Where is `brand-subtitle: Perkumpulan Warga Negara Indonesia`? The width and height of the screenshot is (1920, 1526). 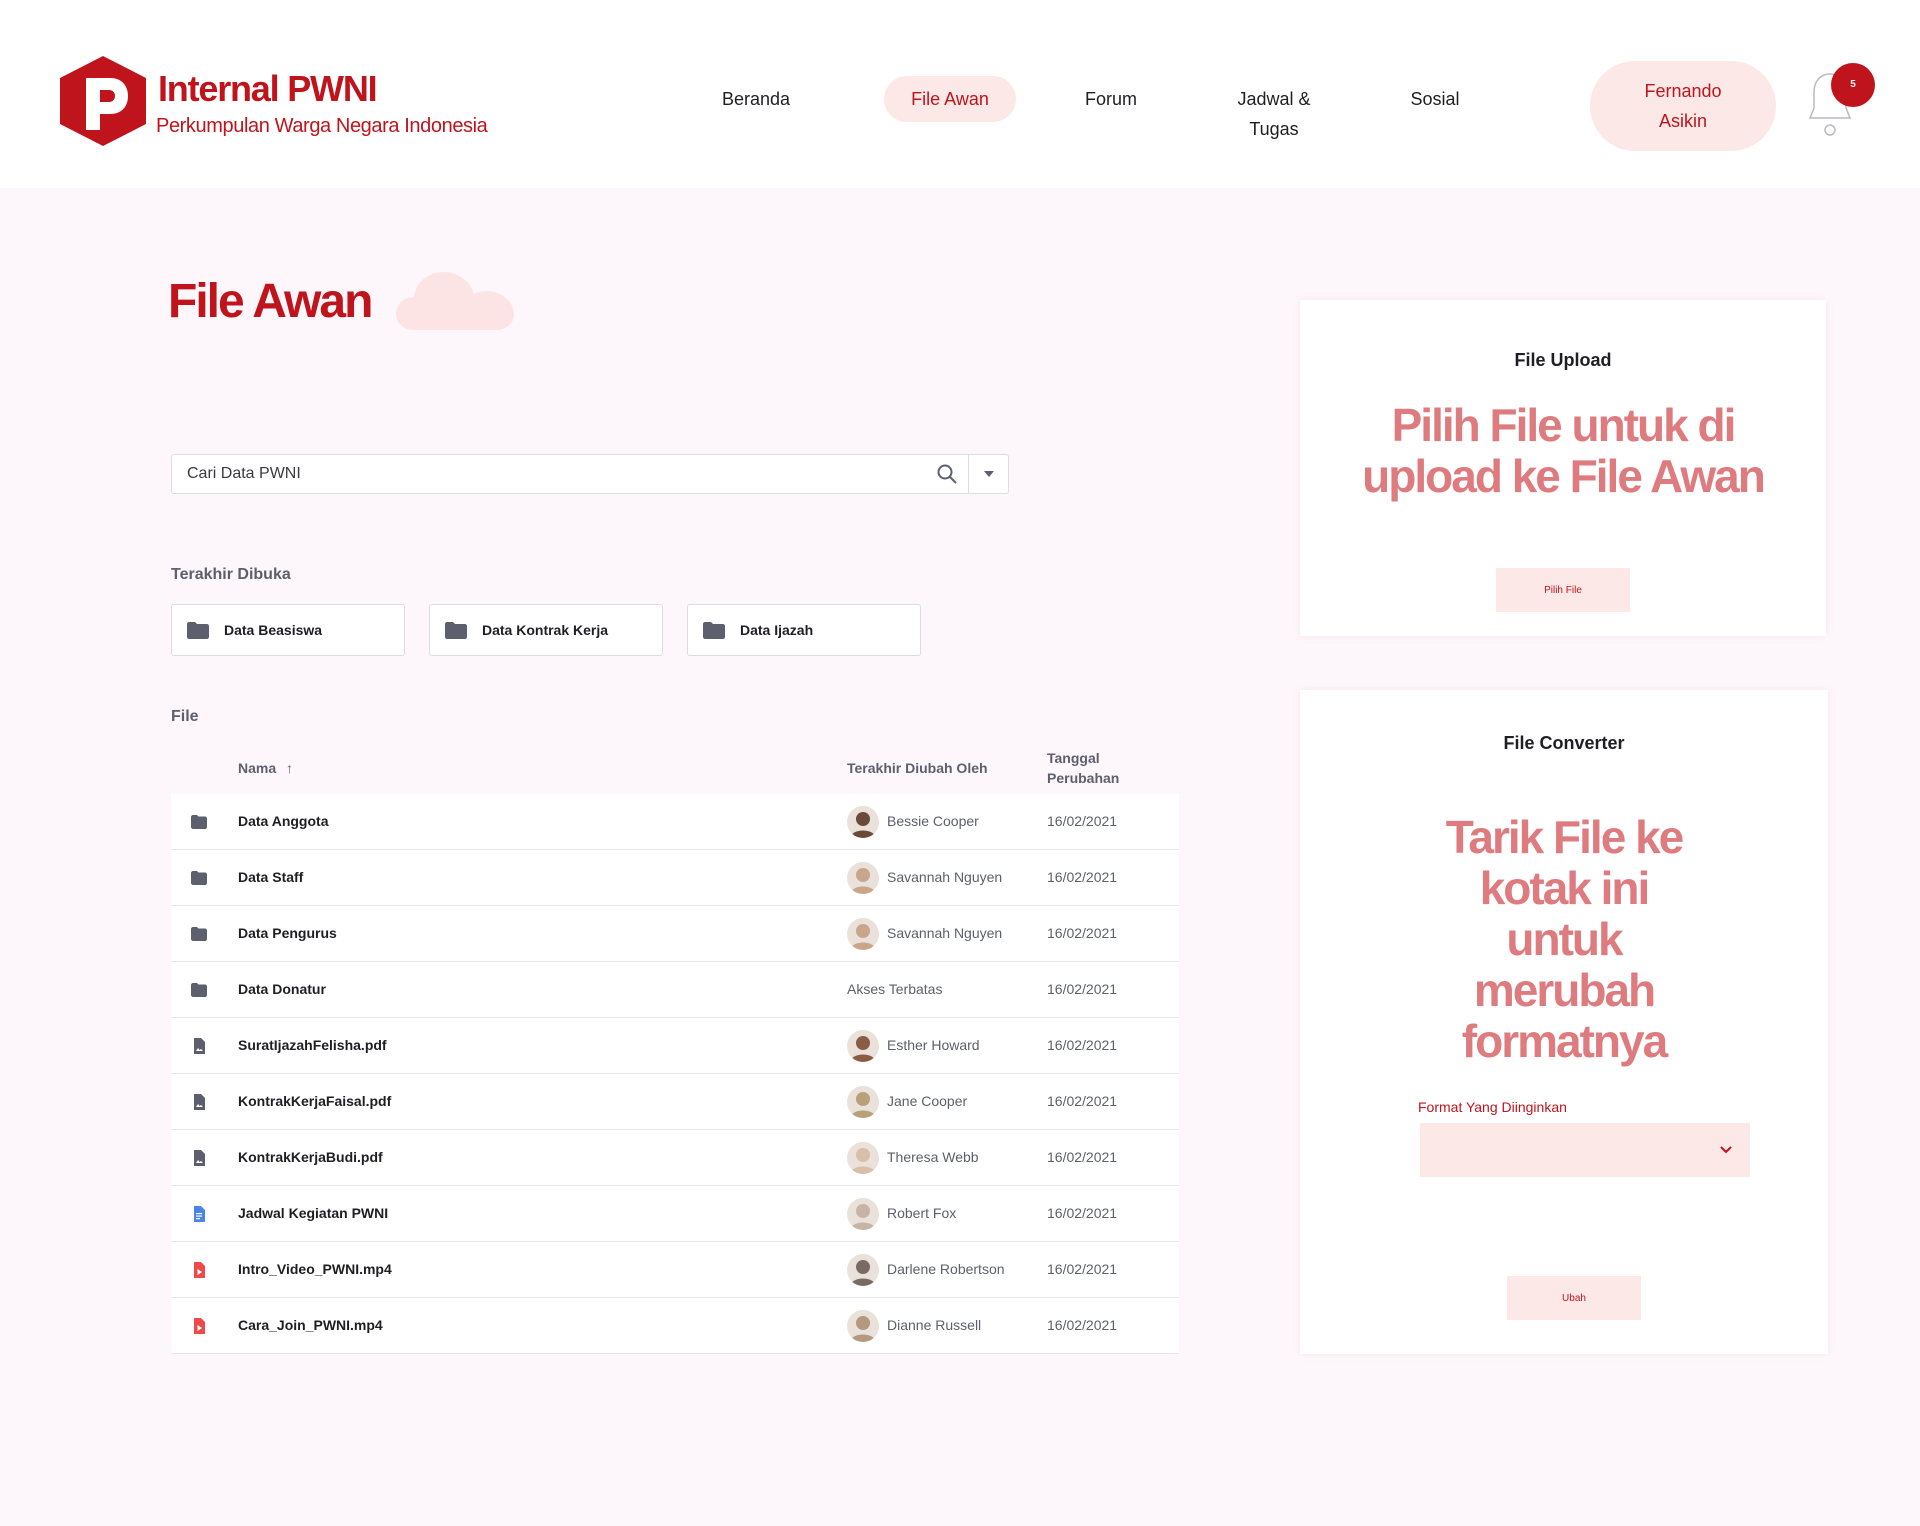 brand-subtitle: Perkumpulan Warga Negara Indonesia is located at coordinates (322, 126).